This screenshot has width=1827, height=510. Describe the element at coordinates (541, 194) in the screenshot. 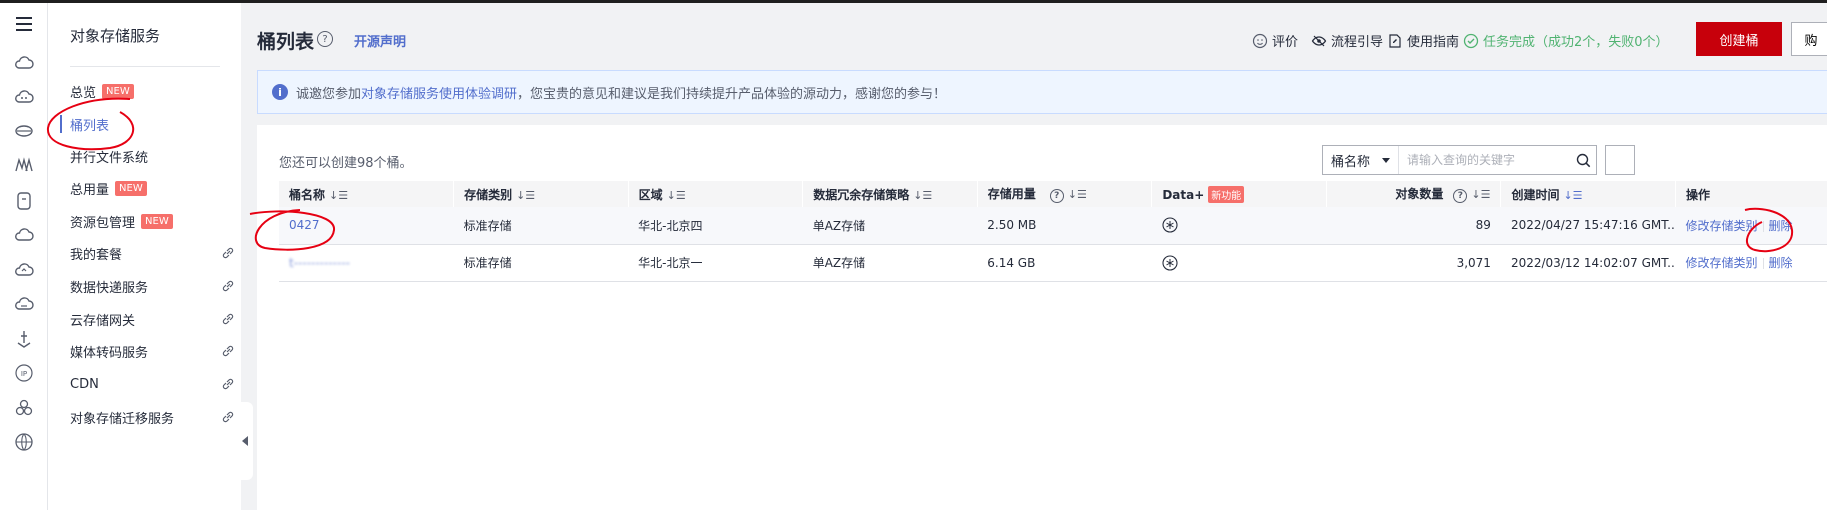

I see `col-header-type: 存储类别 ↓☰` at that location.